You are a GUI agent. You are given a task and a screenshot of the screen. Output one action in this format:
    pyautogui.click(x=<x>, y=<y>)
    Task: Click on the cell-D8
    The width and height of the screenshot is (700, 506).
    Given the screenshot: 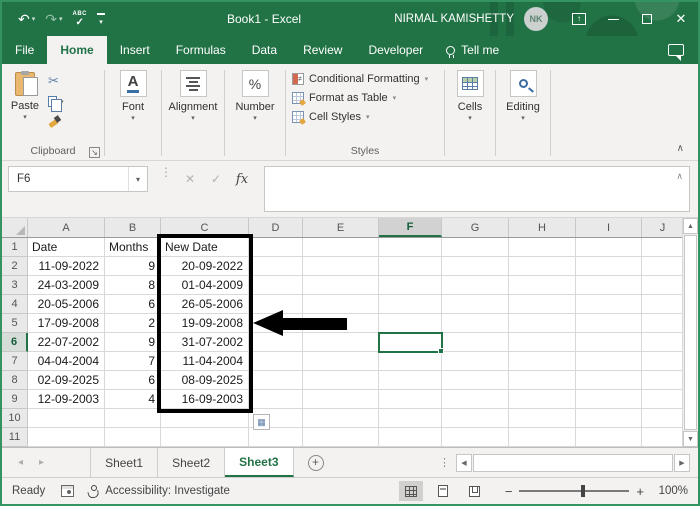 What is the action you would take?
    pyautogui.click(x=276, y=380)
    